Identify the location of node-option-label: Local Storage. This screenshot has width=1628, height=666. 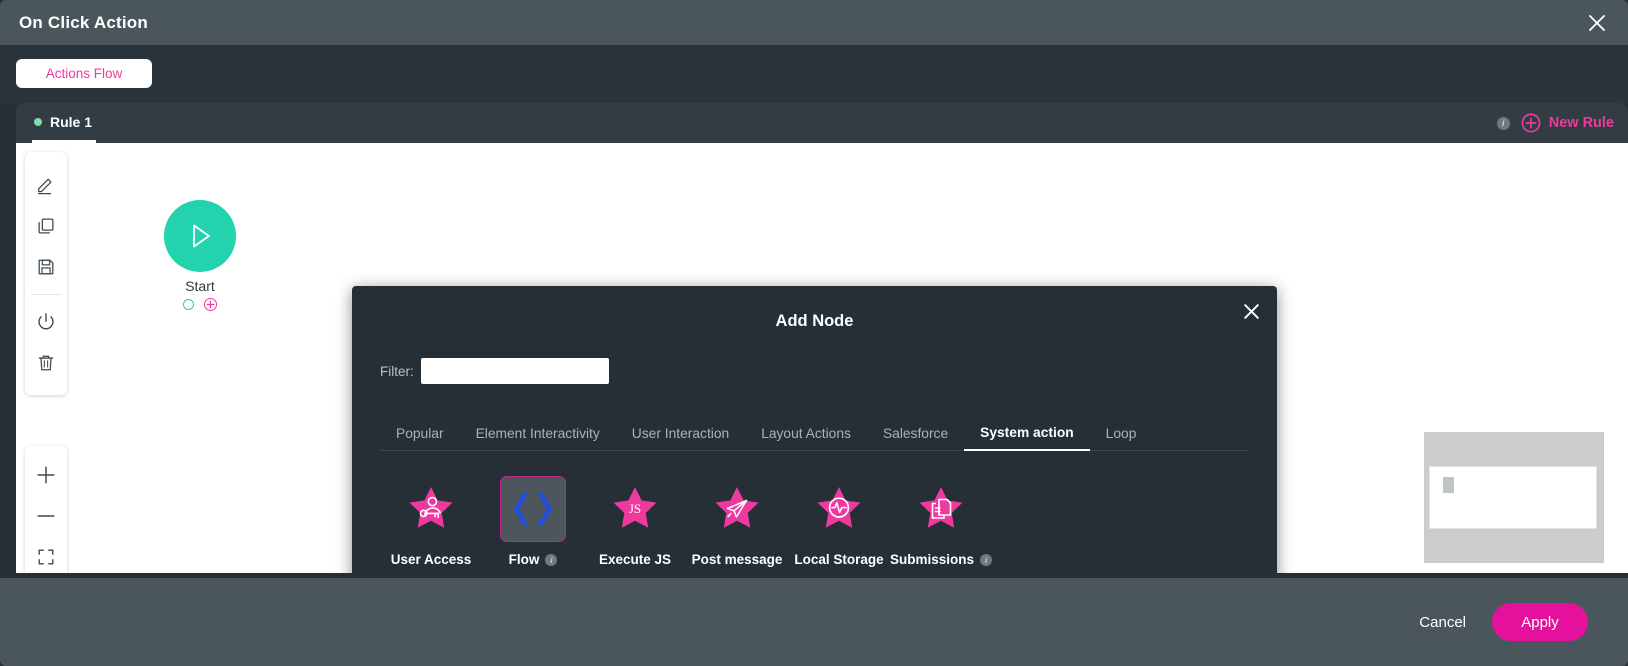
(838, 559).